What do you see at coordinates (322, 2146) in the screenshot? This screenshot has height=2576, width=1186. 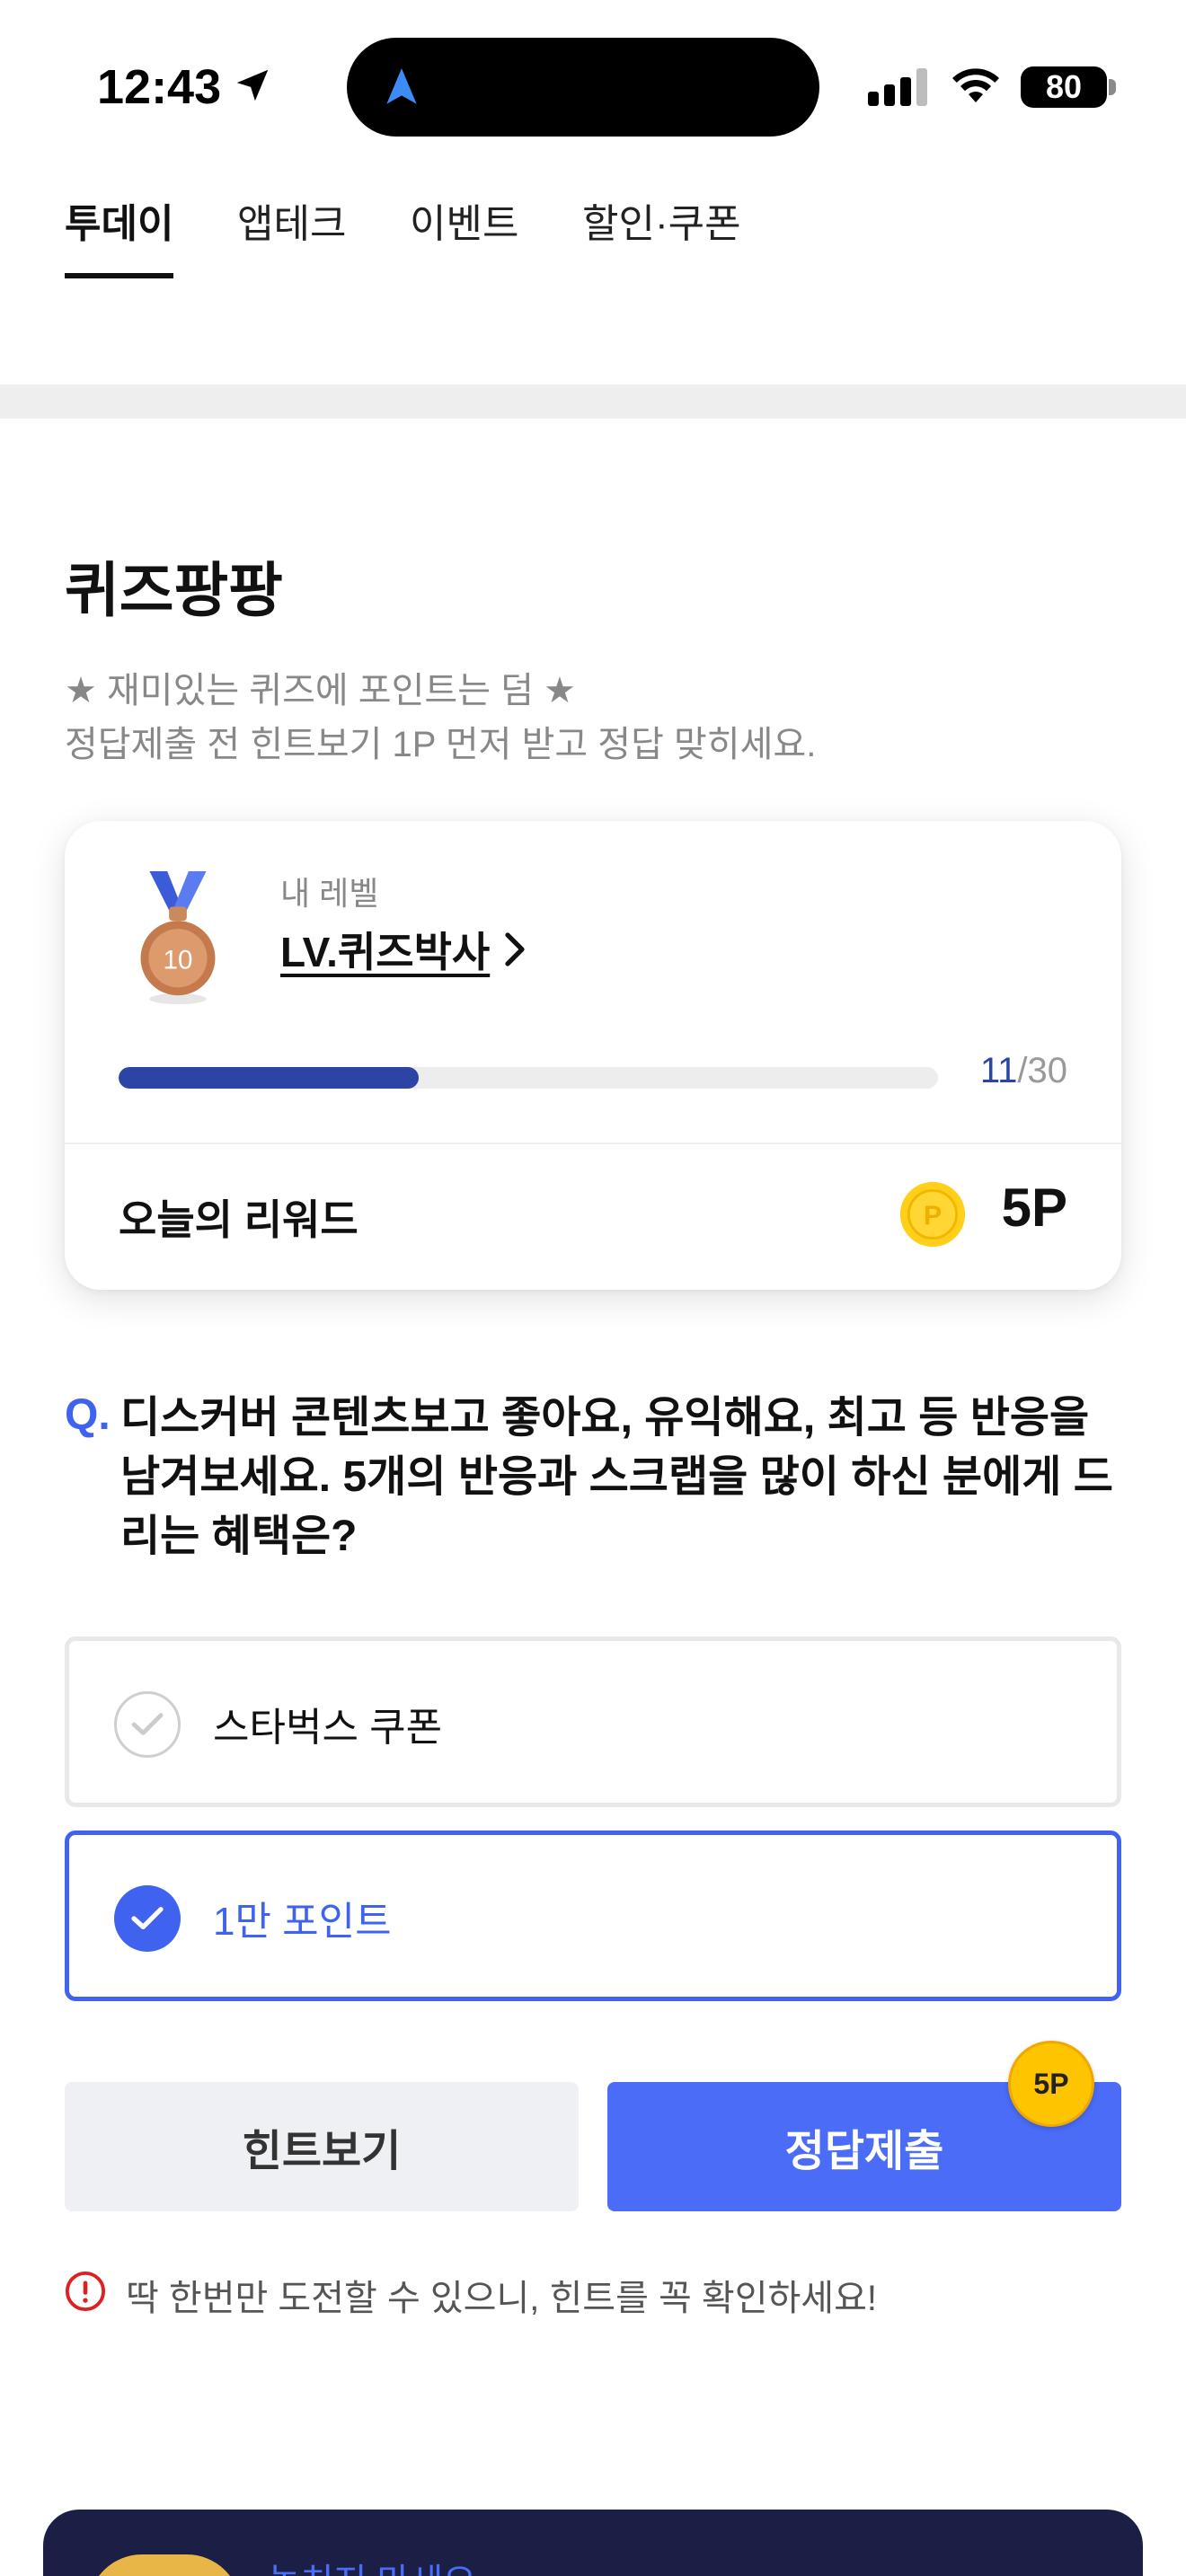 I see `hint-button: 힌트보기` at bounding box center [322, 2146].